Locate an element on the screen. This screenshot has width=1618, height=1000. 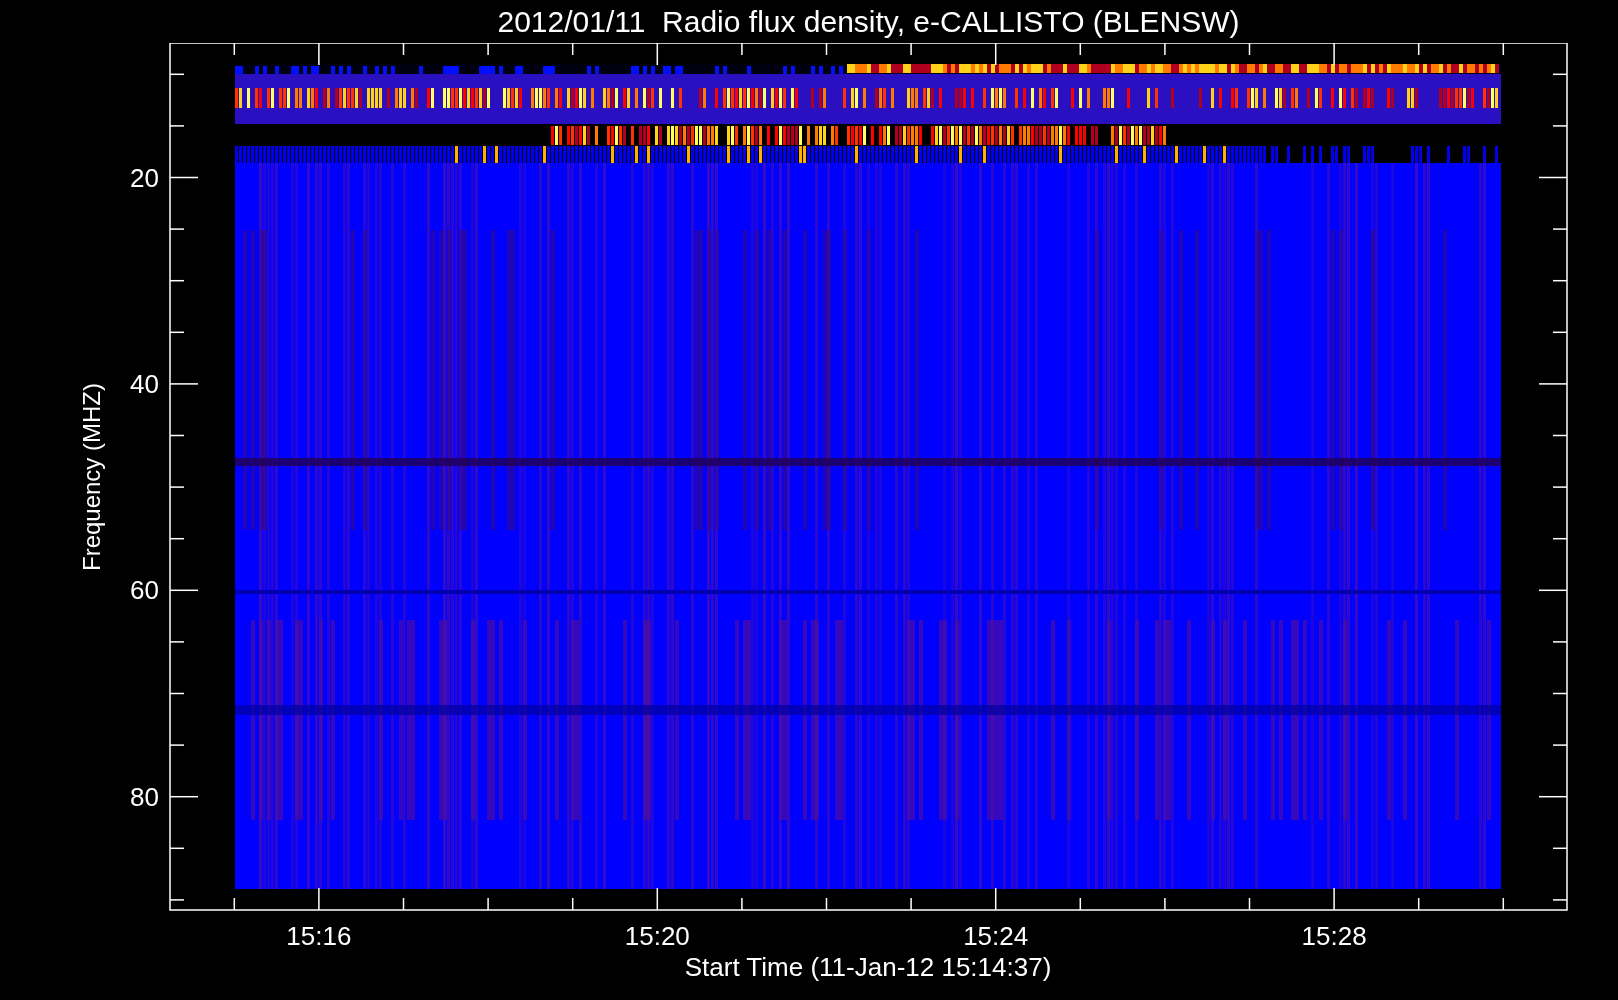
tick-label: 15:20 is located at coordinates (657, 936).